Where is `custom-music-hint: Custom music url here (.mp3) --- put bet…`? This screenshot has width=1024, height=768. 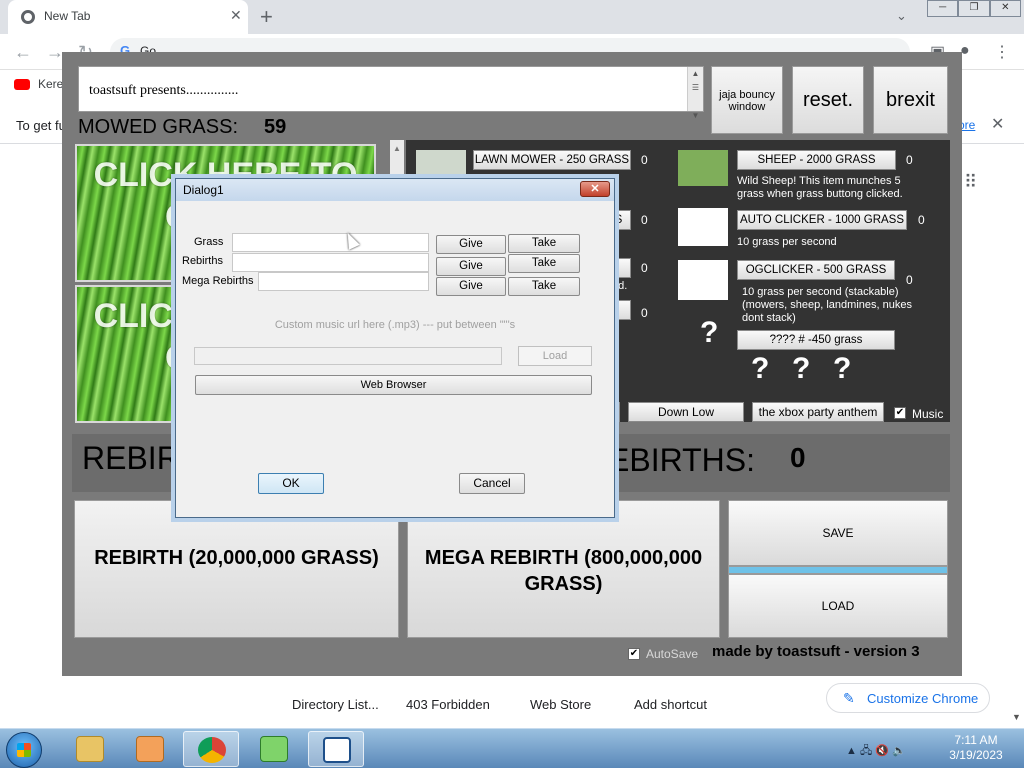 custom-music-hint: Custom music url here (.mp3) --- put bet… is located at coordinates (395, 325).